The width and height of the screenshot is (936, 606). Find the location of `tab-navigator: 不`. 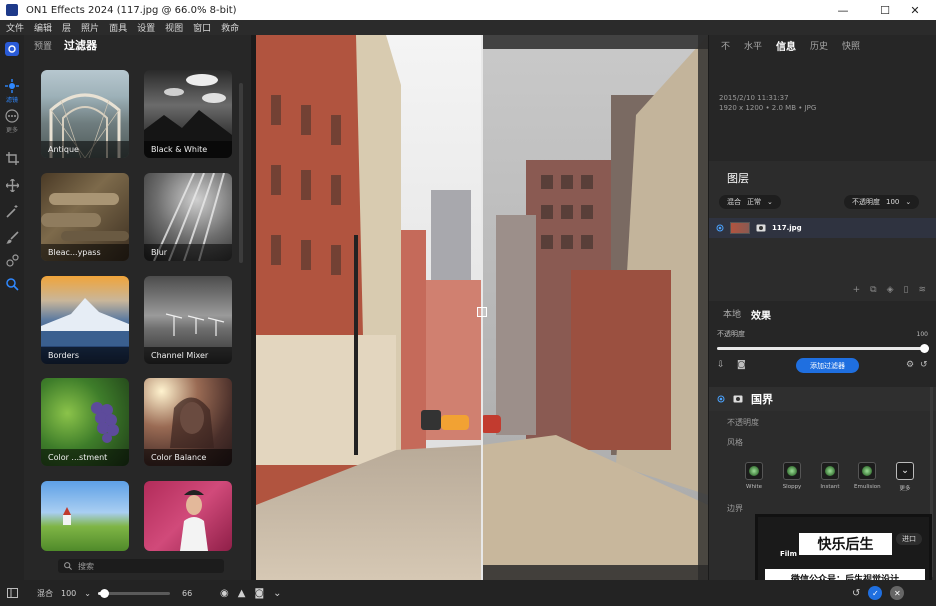

tab-navigator: 不 is located at coordinates (725, 45).